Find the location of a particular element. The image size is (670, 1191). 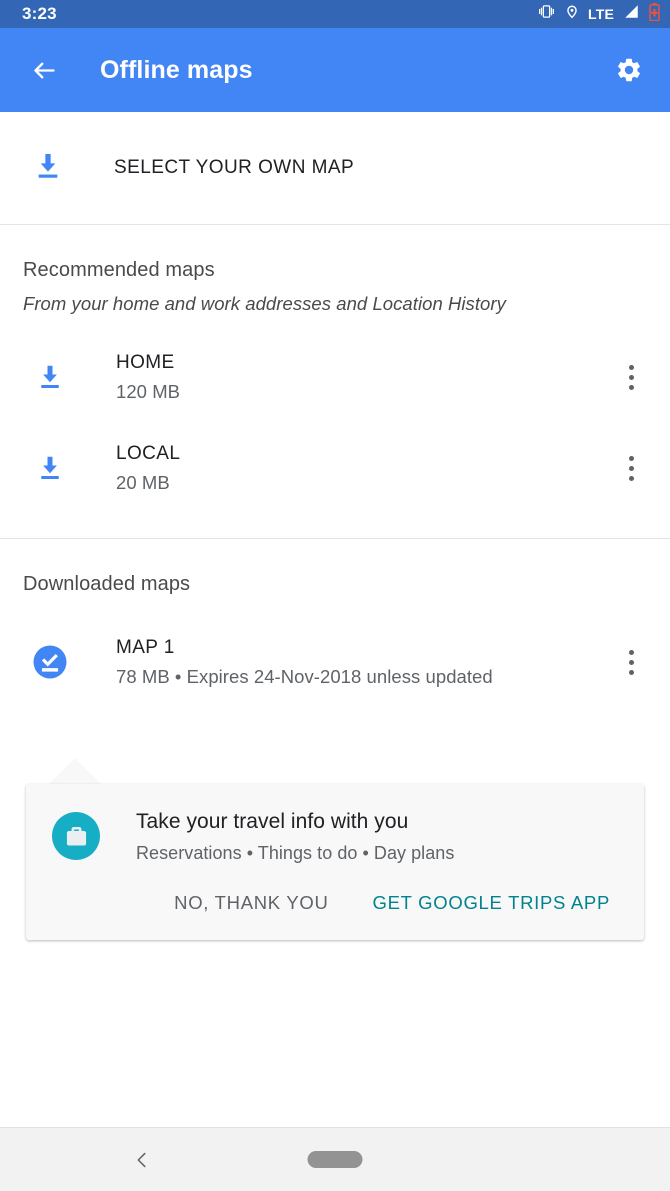

recommended-map-texts: LOCAL 20 MB is located at coordinates (393, 468).